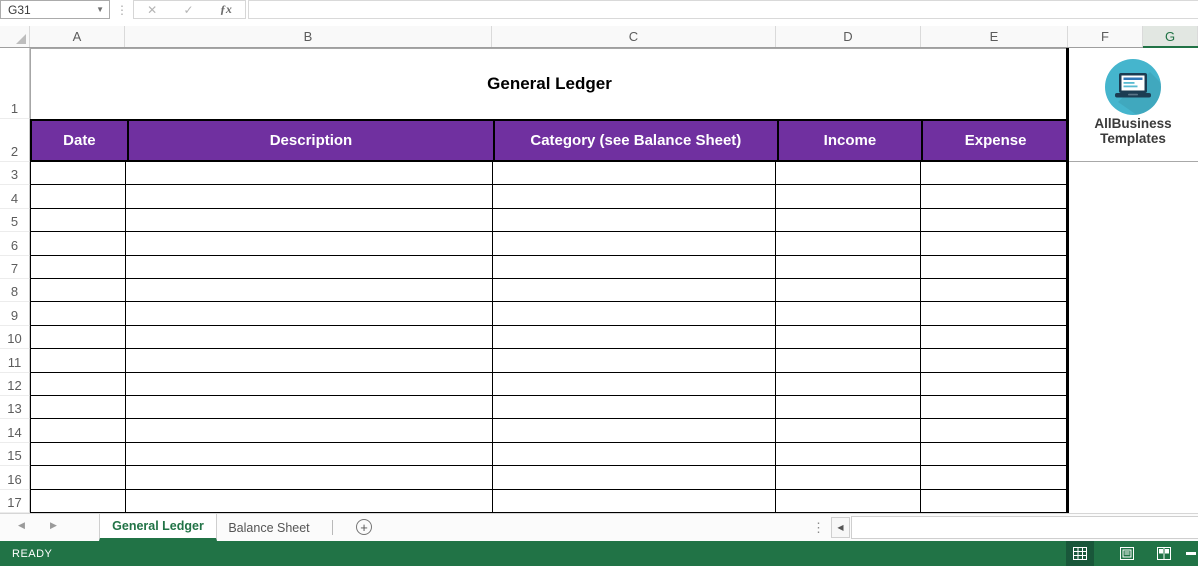  What do you see at coordinates (15, 454) in the screenshot?
I see `row-header-15: 15` at bounding box center [15, 454].